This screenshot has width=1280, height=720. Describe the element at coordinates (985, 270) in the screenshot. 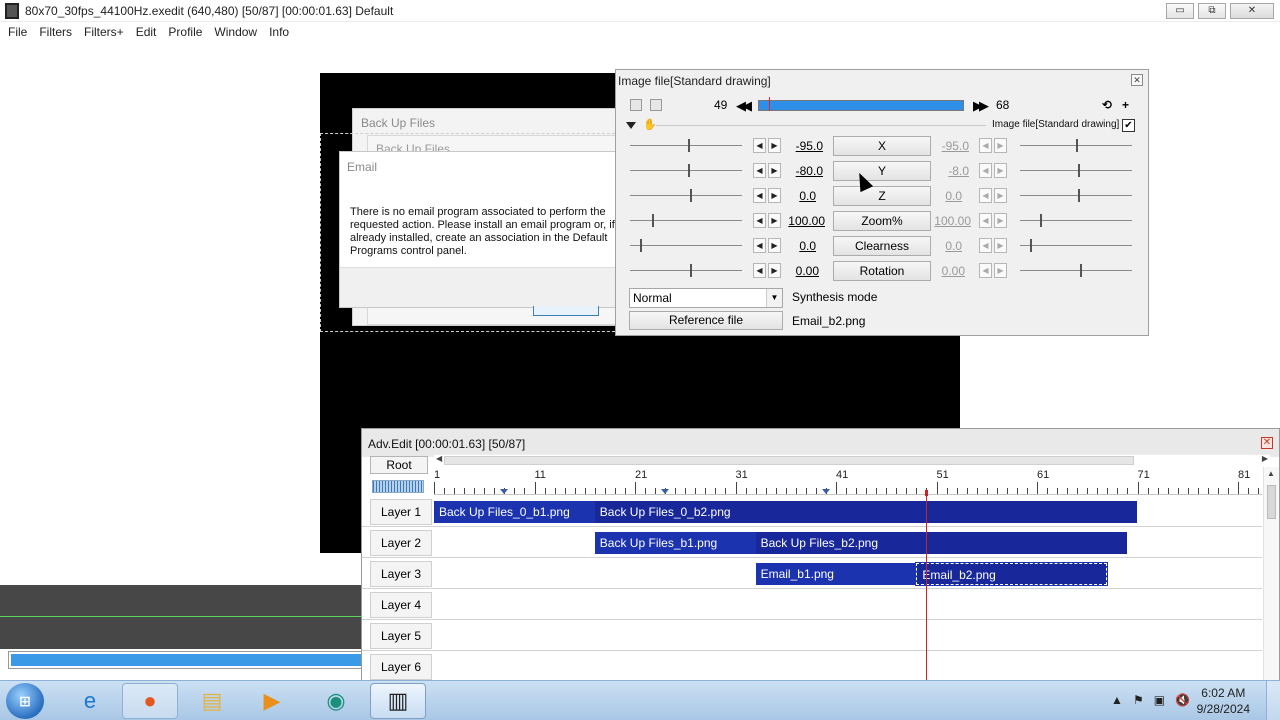

I see `rotation-right-decrement: ◀` at that location.